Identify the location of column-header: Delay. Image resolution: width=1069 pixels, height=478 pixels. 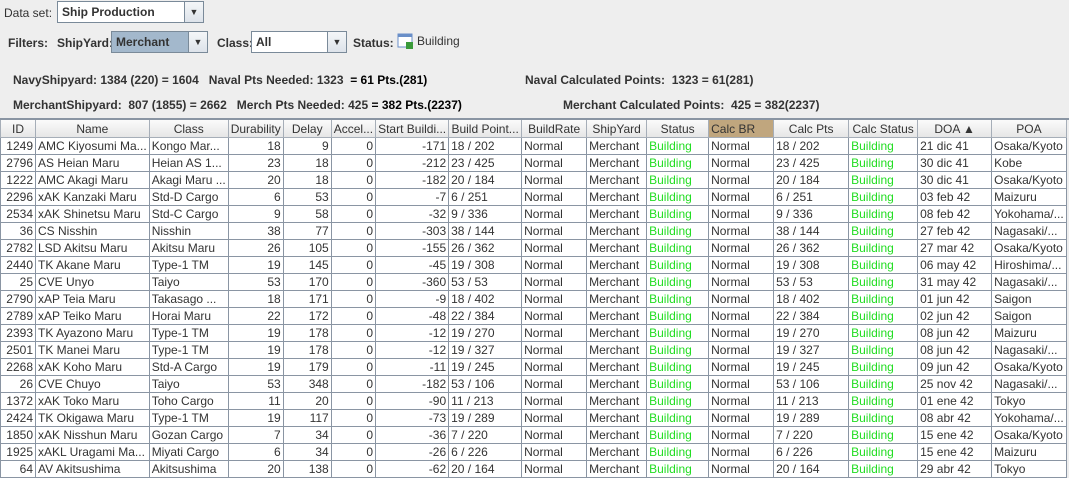
(307, 128).